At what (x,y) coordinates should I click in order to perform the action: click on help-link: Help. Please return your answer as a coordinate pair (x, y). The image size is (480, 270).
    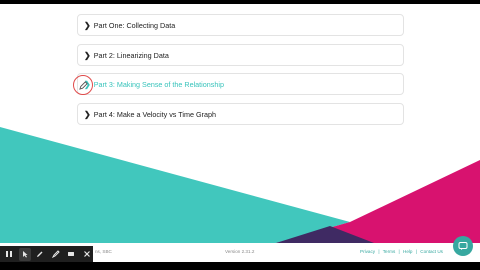
    Looking at the image, I should click on (407, 251).